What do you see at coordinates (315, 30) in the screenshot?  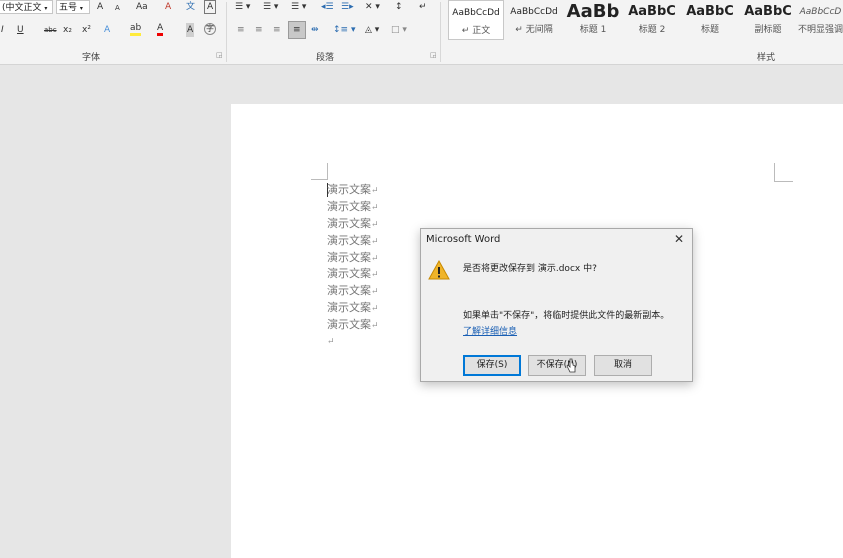 I see `distributed-icon: ⇹` at bounding box center [315, 30].